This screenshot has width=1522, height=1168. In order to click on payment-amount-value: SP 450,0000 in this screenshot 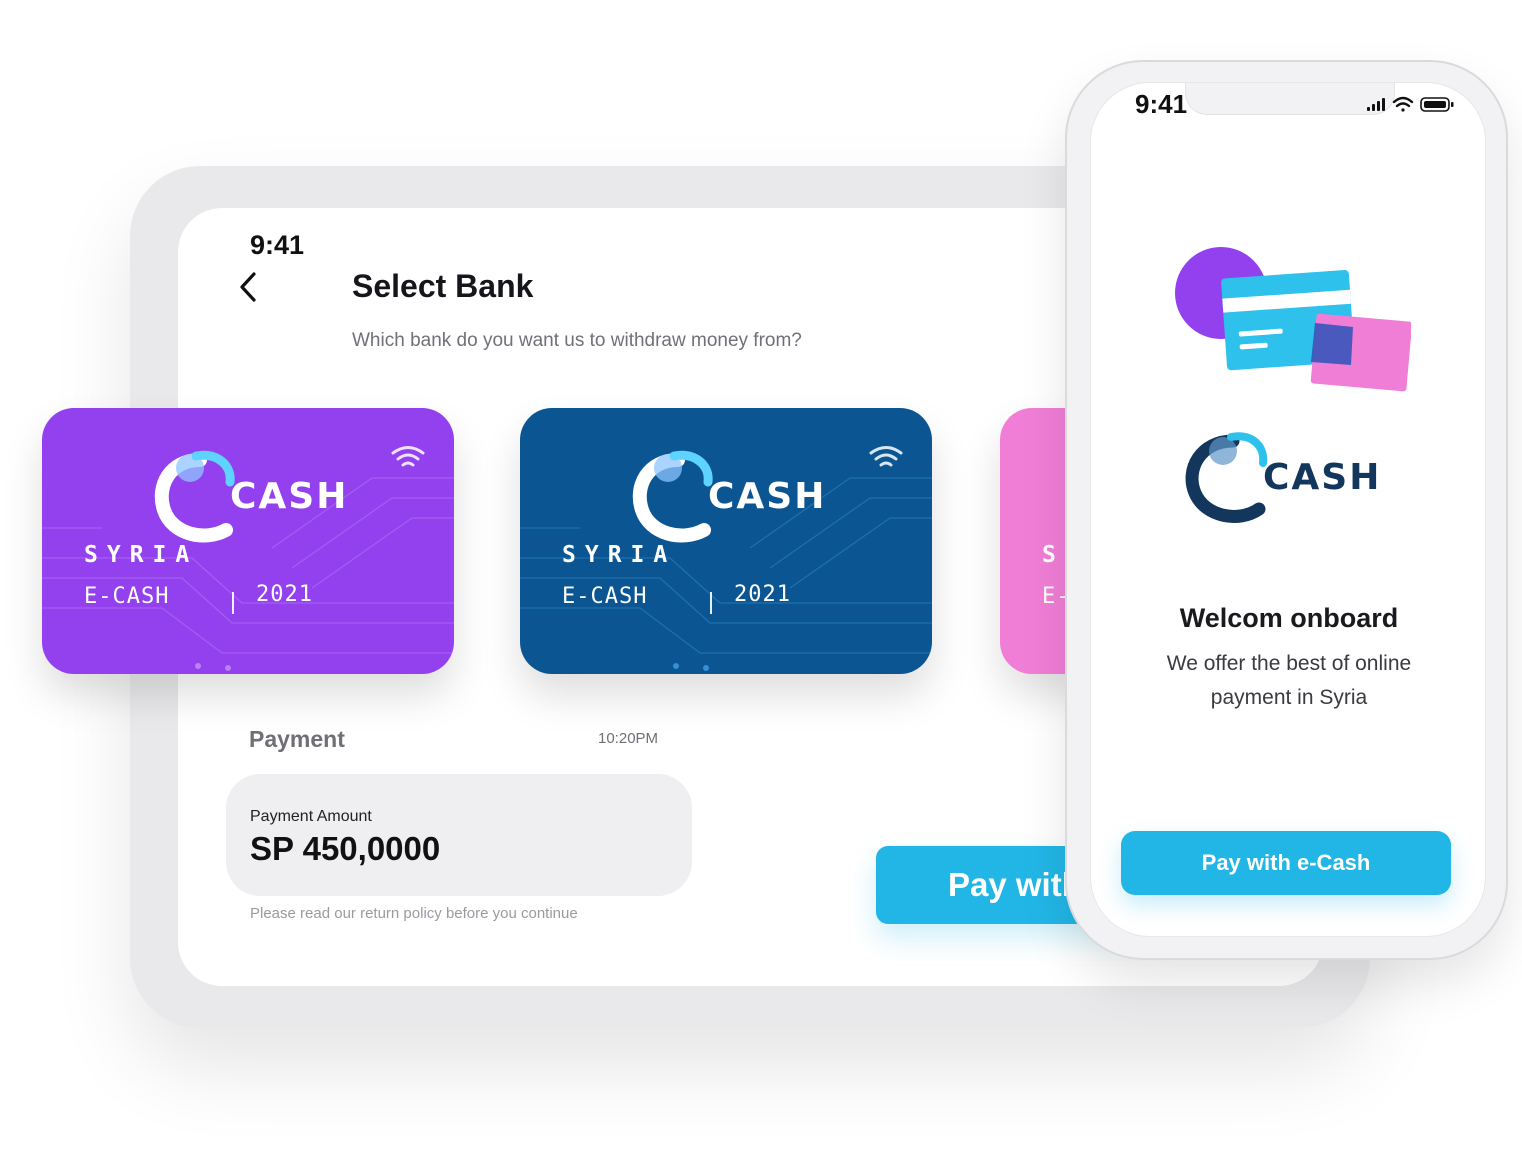, I will do `click(345, 848)`.